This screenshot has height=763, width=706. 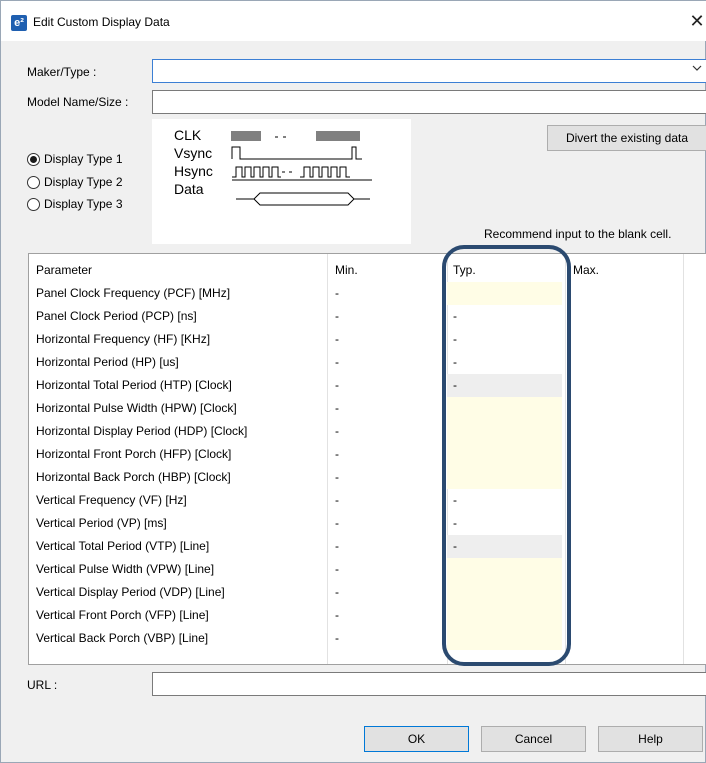 What do you see at coordinates (125, 569) in the screenshot?
I see `parameter-name: Vertical Pulse Width (VPW) [Line]` at bounding box center [125, 569].